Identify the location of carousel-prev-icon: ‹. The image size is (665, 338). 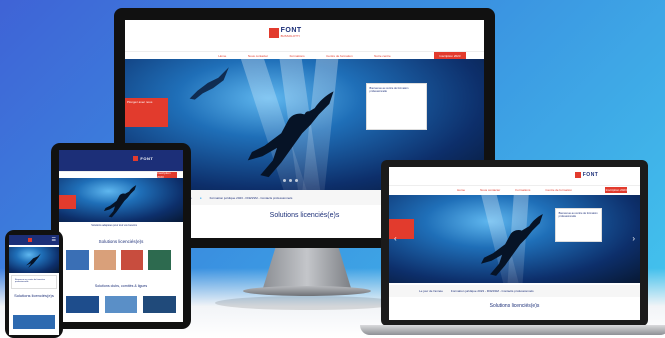
(395, 238).